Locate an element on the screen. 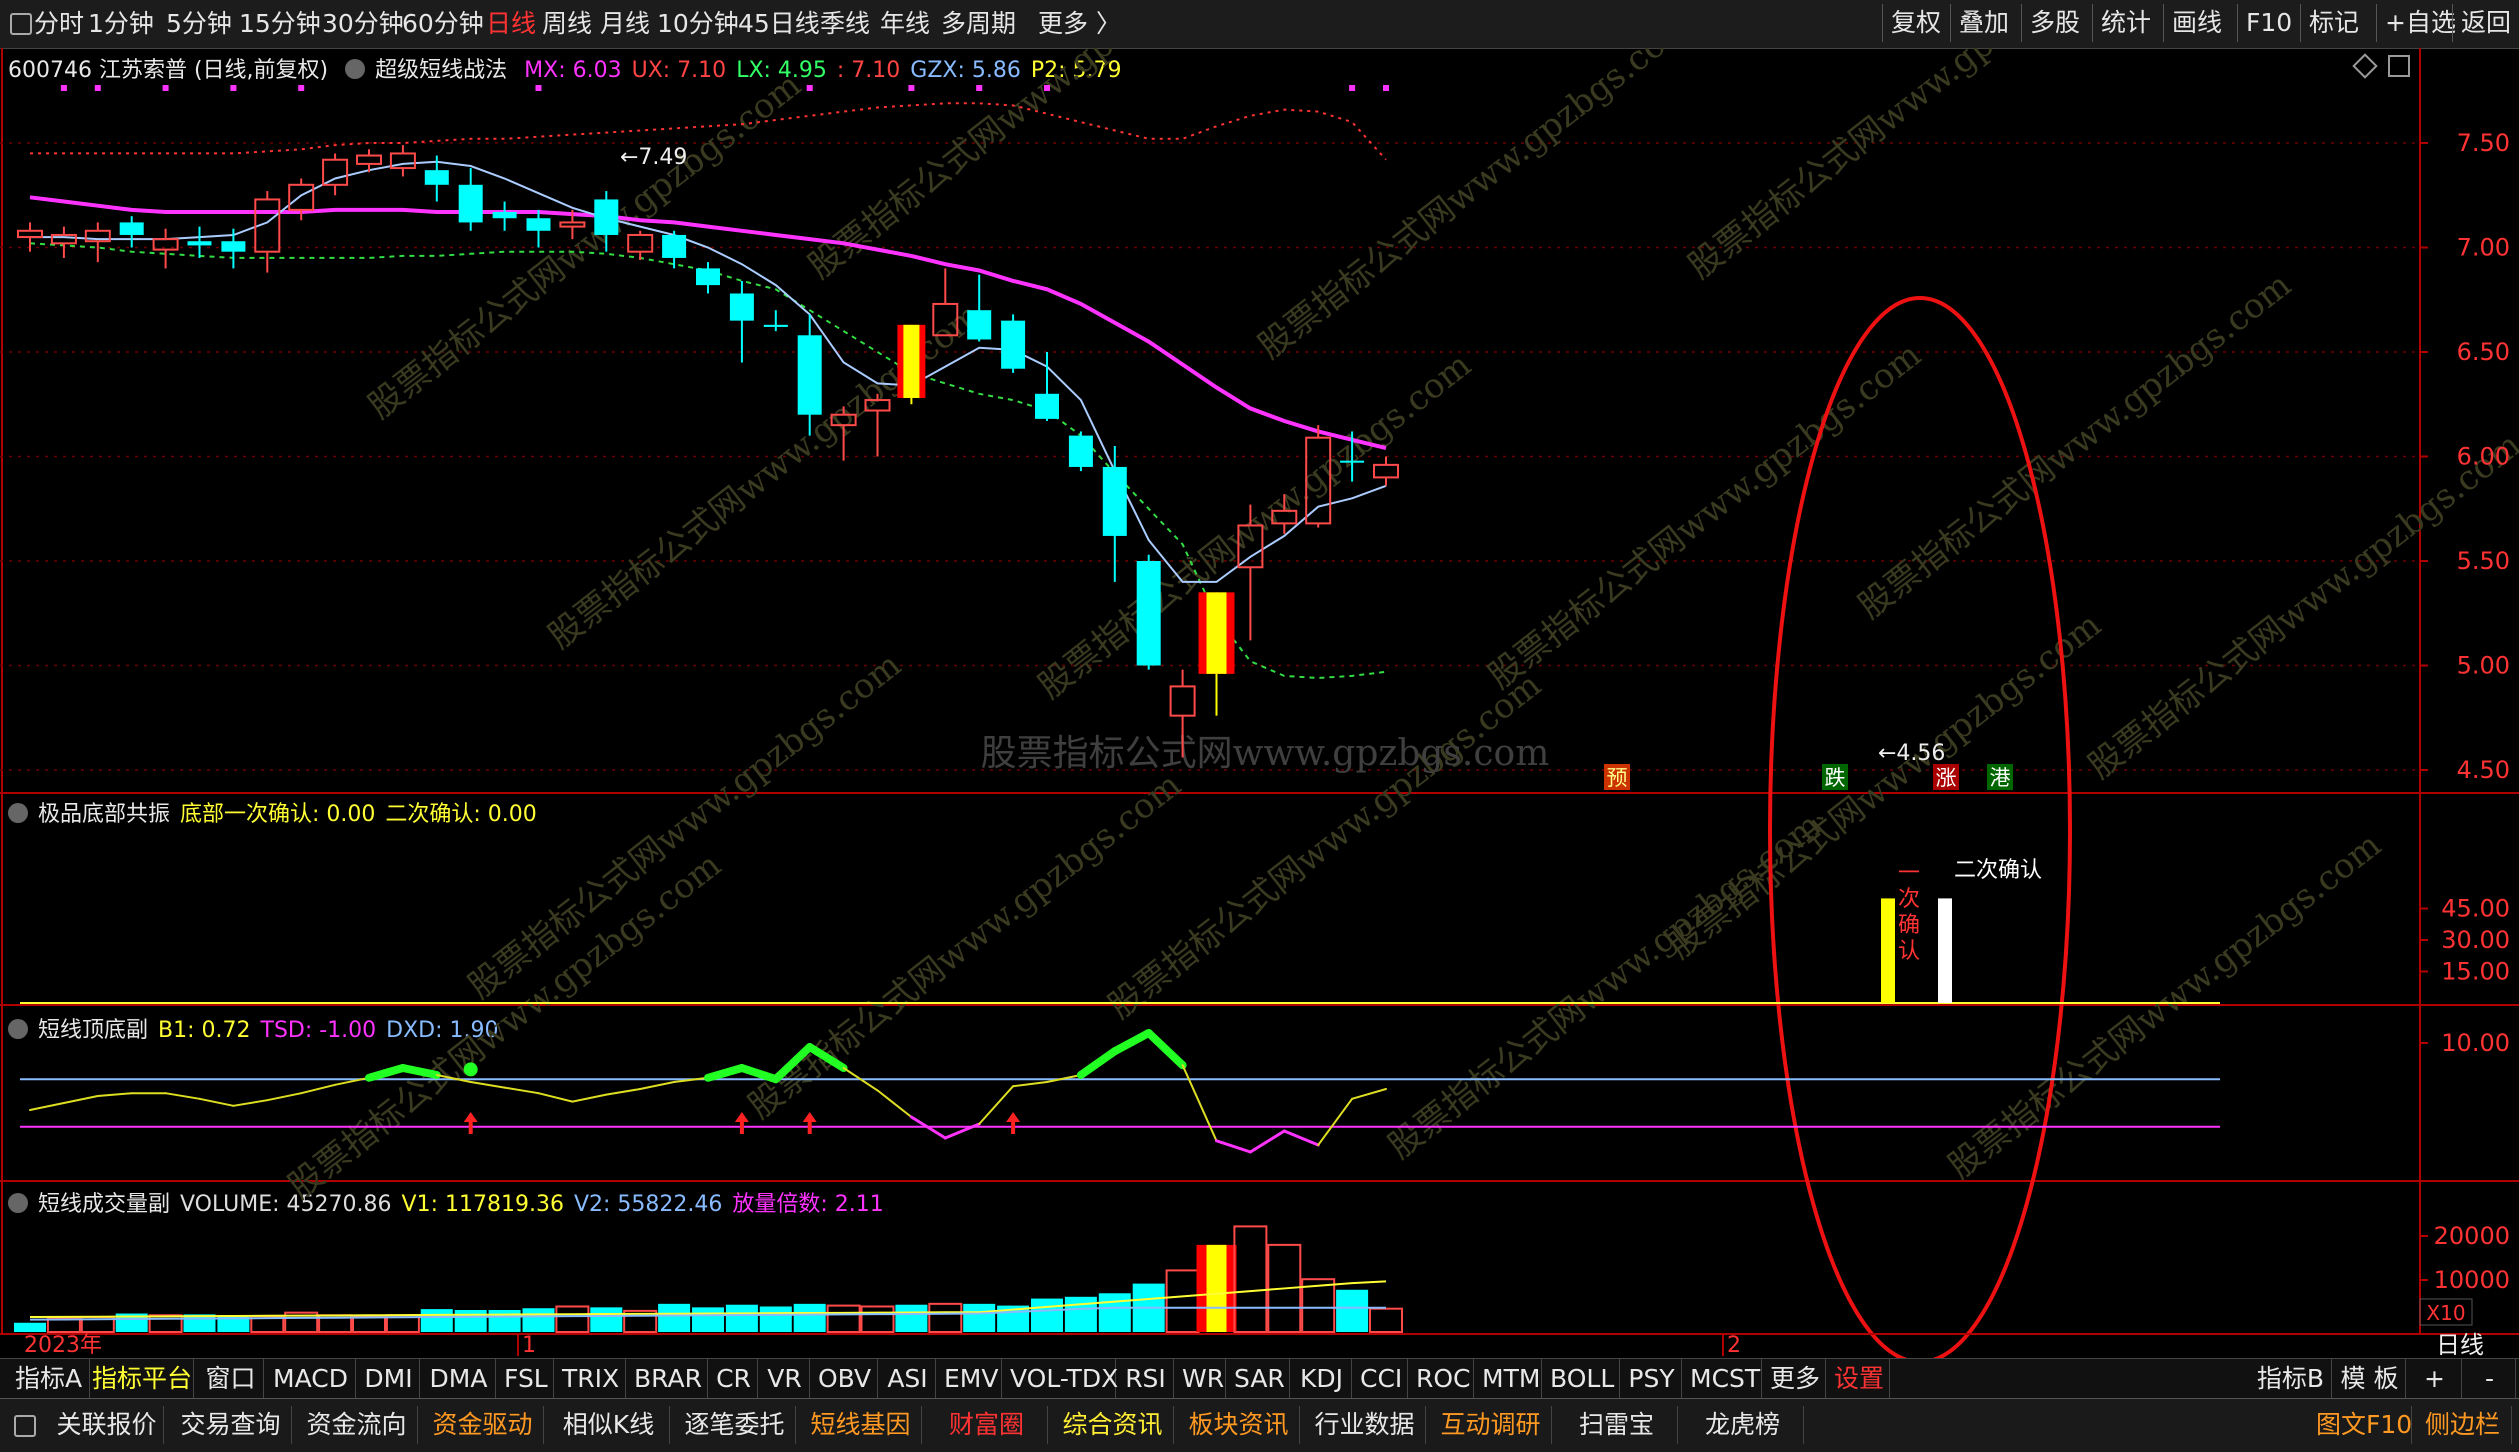 This screenshot has width=2519, height=1452. indicator-tab-7: TRIX is located at coordinates (591, 1379).